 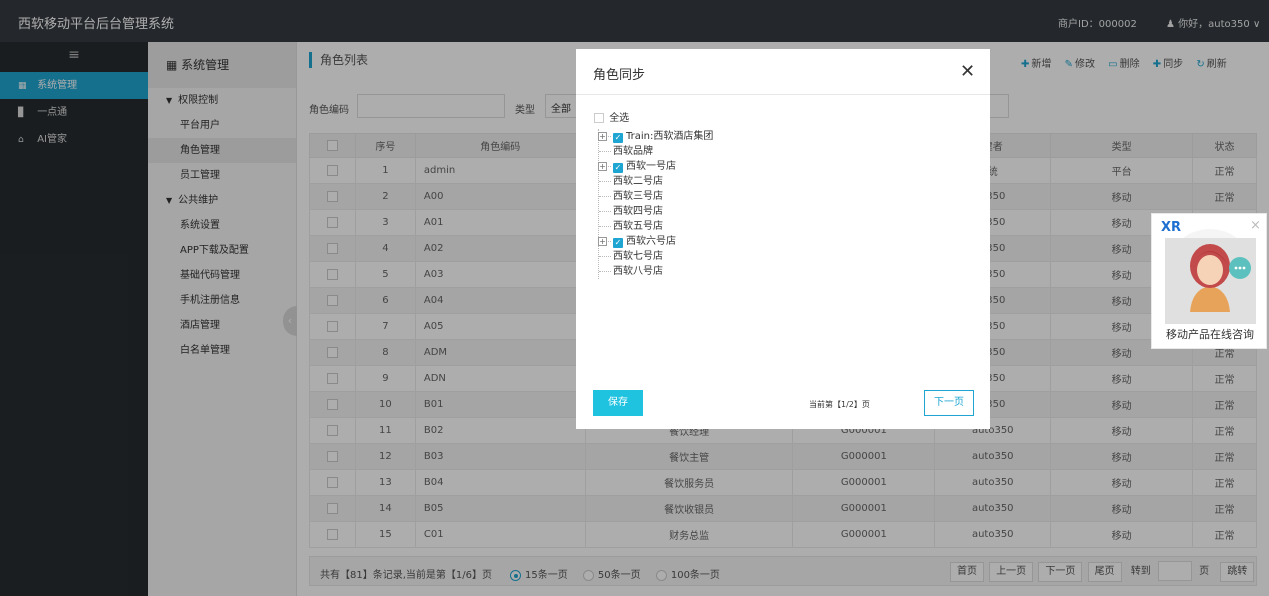 What do you see at coordinates (619, 75) in the screenshot?
I see `dialog-title: 角色同步` at bounding box center [619, 75].